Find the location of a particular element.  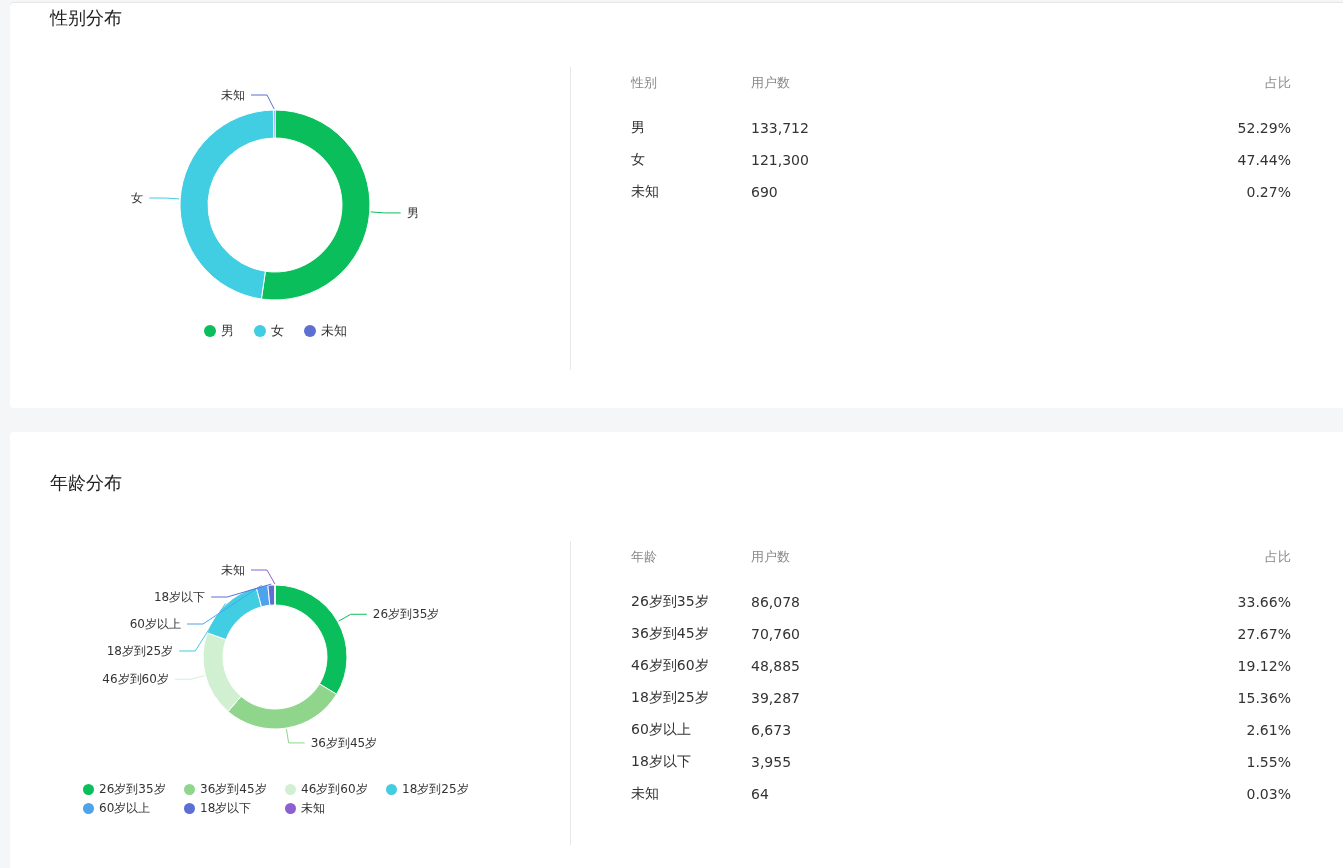

table-cell-text: 2.61% is located at coordinates (1268, 730).